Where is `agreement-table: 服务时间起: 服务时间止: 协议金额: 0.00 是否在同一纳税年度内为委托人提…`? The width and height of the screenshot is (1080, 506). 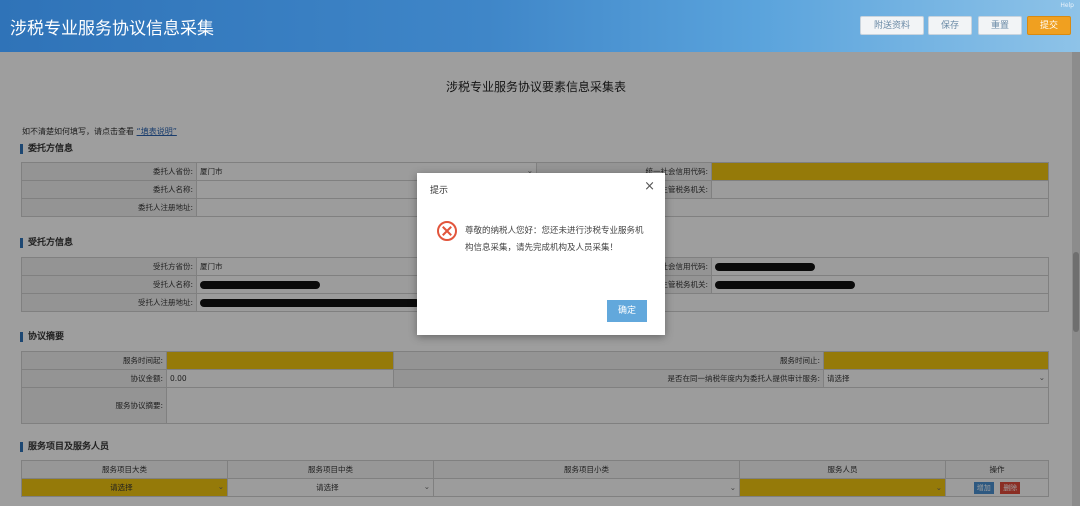 agreement-table: 服务时间起: 服务时间止: 协议金额: 0.00 是否在同一纳税年度内为委托人提… is located at coordinates (535, 387).